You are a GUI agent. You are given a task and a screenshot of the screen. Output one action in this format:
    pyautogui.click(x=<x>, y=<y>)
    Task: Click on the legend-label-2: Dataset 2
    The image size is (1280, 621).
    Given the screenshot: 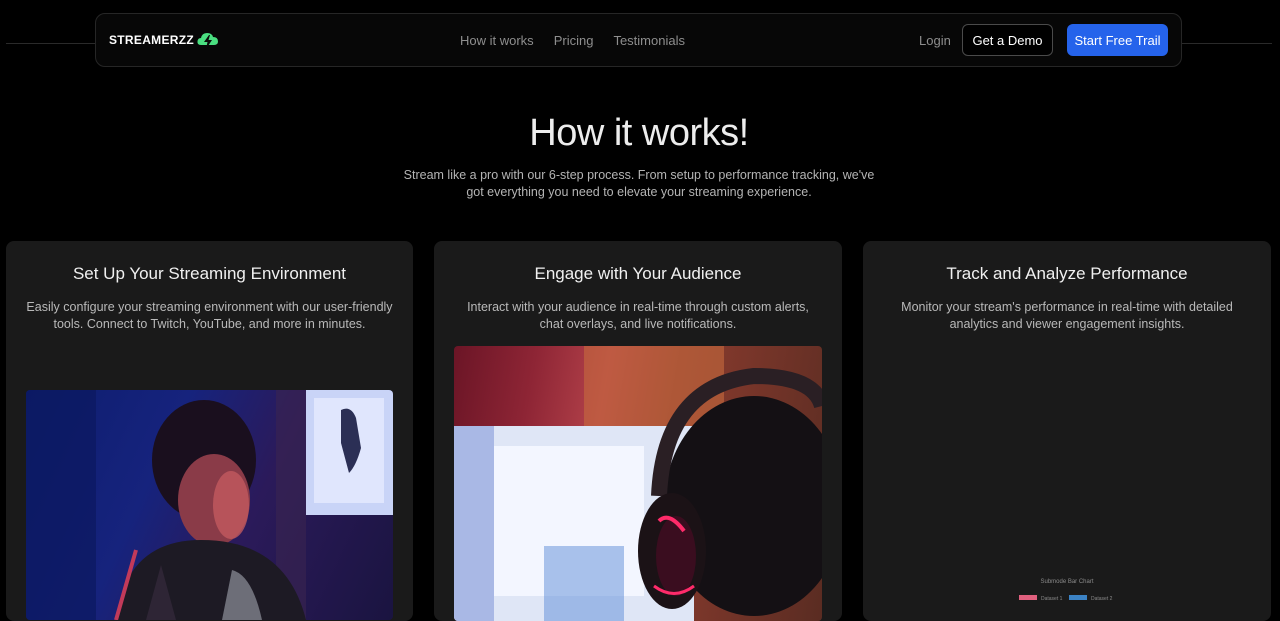 What is the action you would take?
    pyautogui.click(x=1102, y=599)
    